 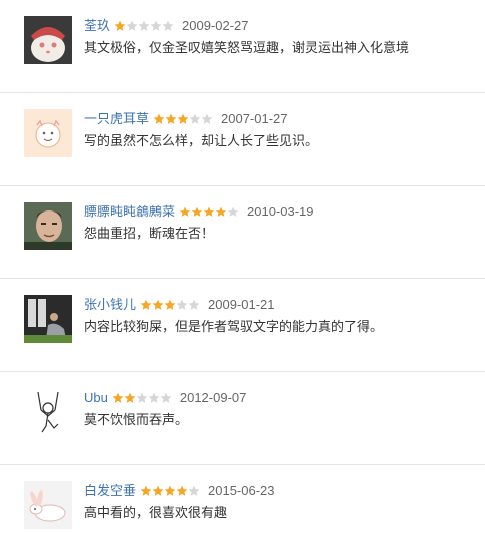 What do you see at coordinates (97, 26) in the screenshot?
I see `username-link: 荃玖` at bounding box center [97, 26].